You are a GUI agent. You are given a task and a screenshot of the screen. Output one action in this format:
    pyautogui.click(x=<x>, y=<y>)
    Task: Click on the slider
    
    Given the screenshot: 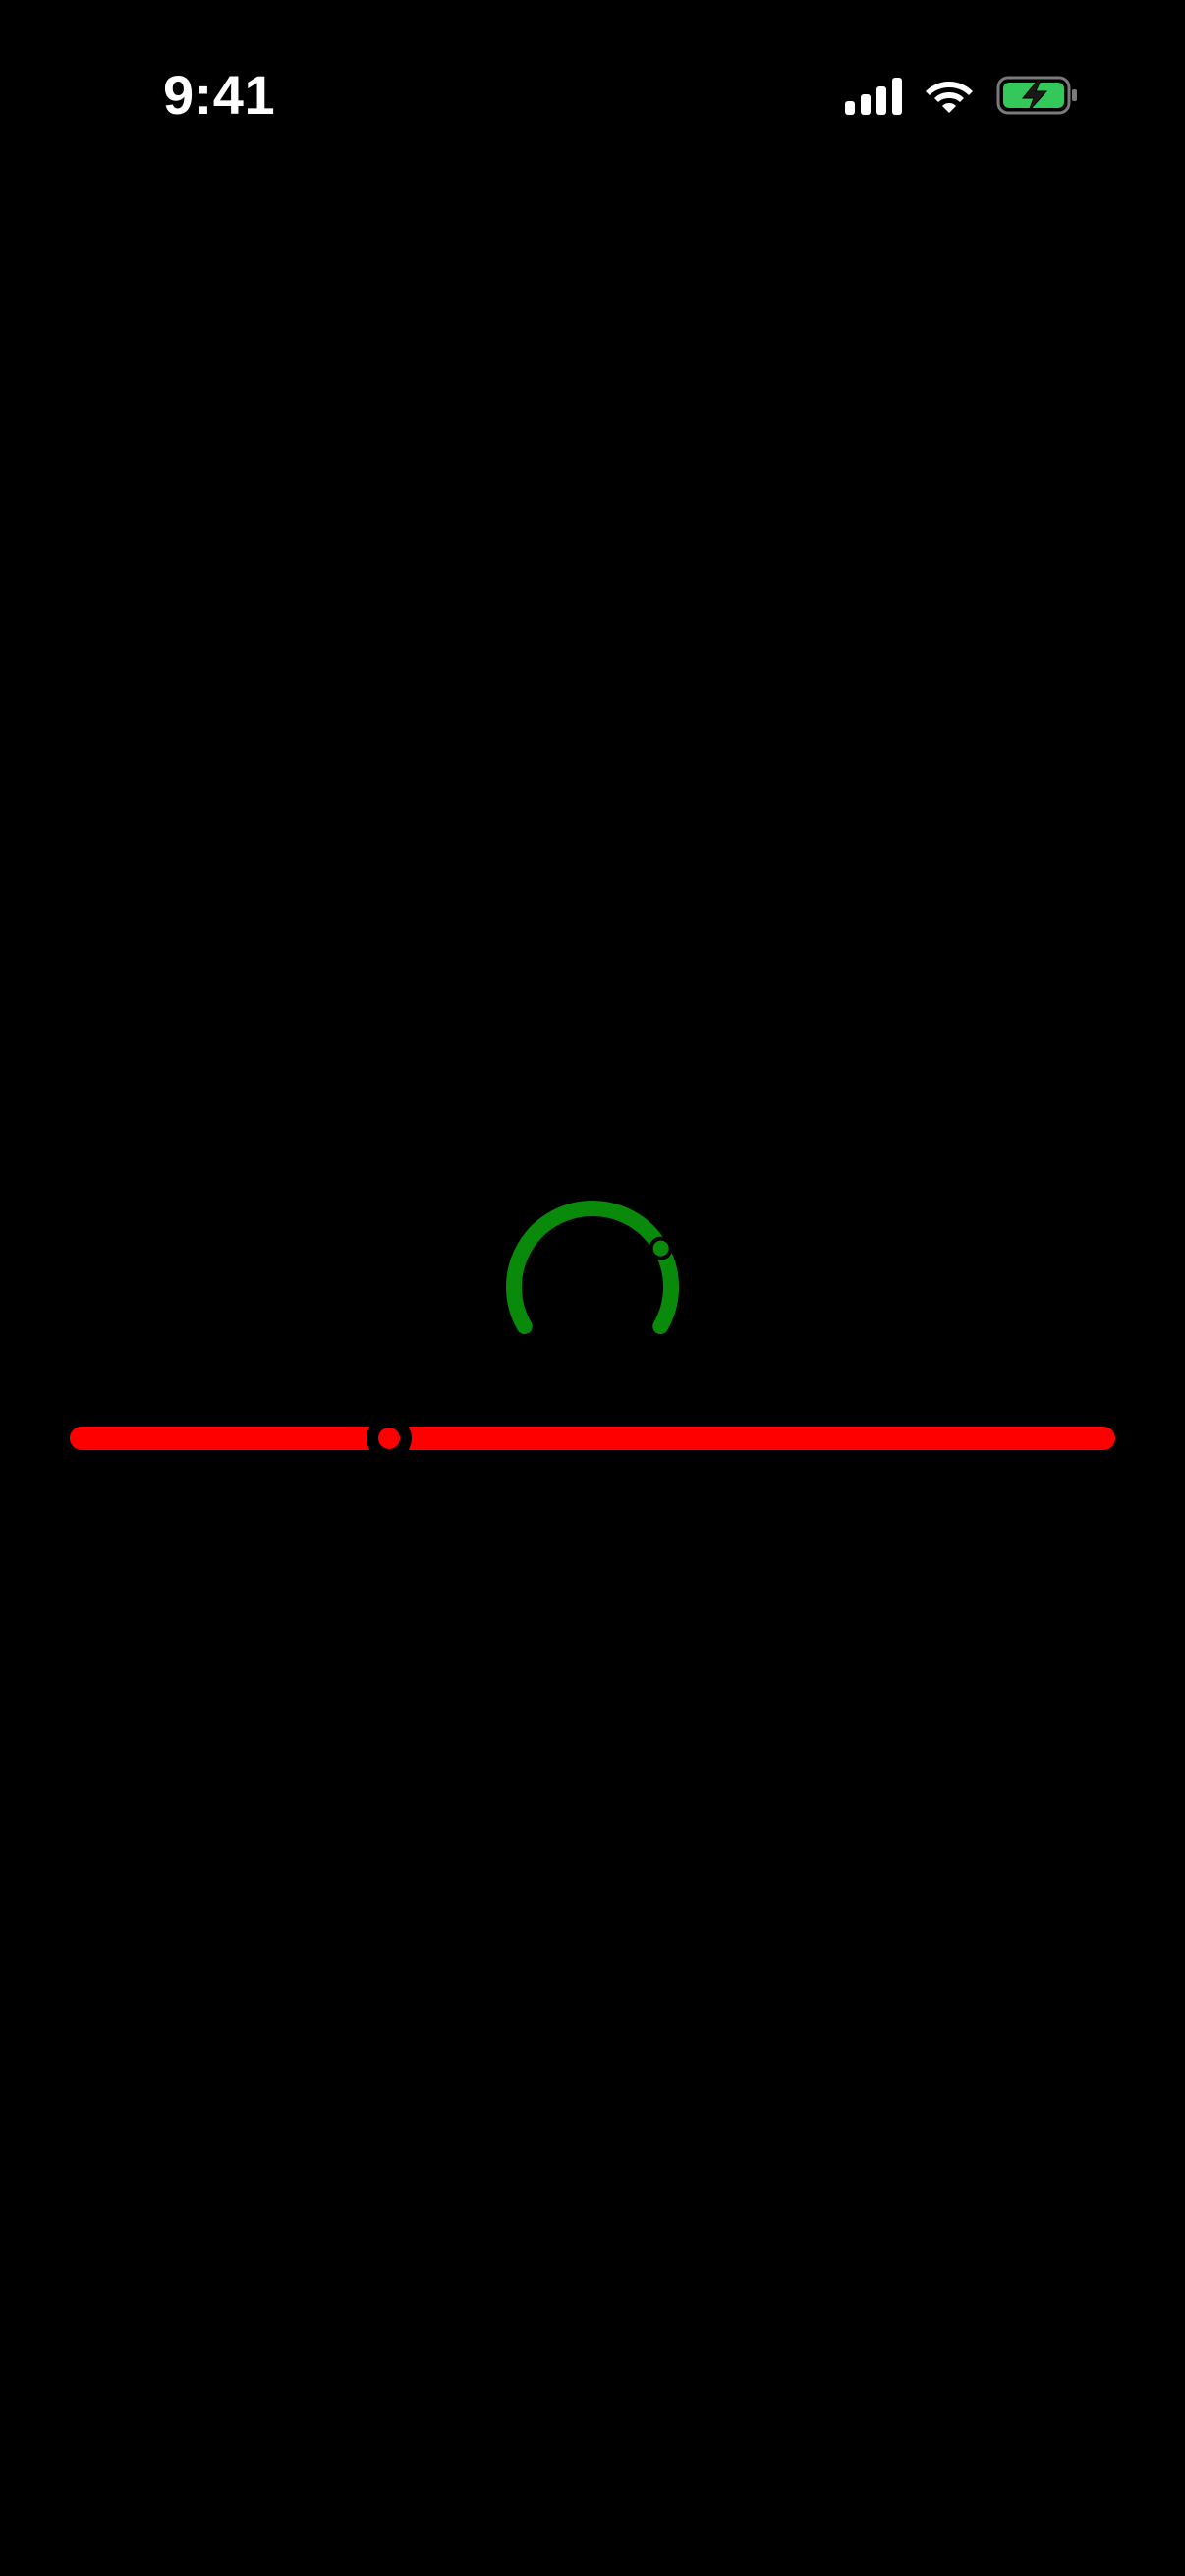 What is the action you would take?
    pyautogui.click(x=592, y=1438)
    